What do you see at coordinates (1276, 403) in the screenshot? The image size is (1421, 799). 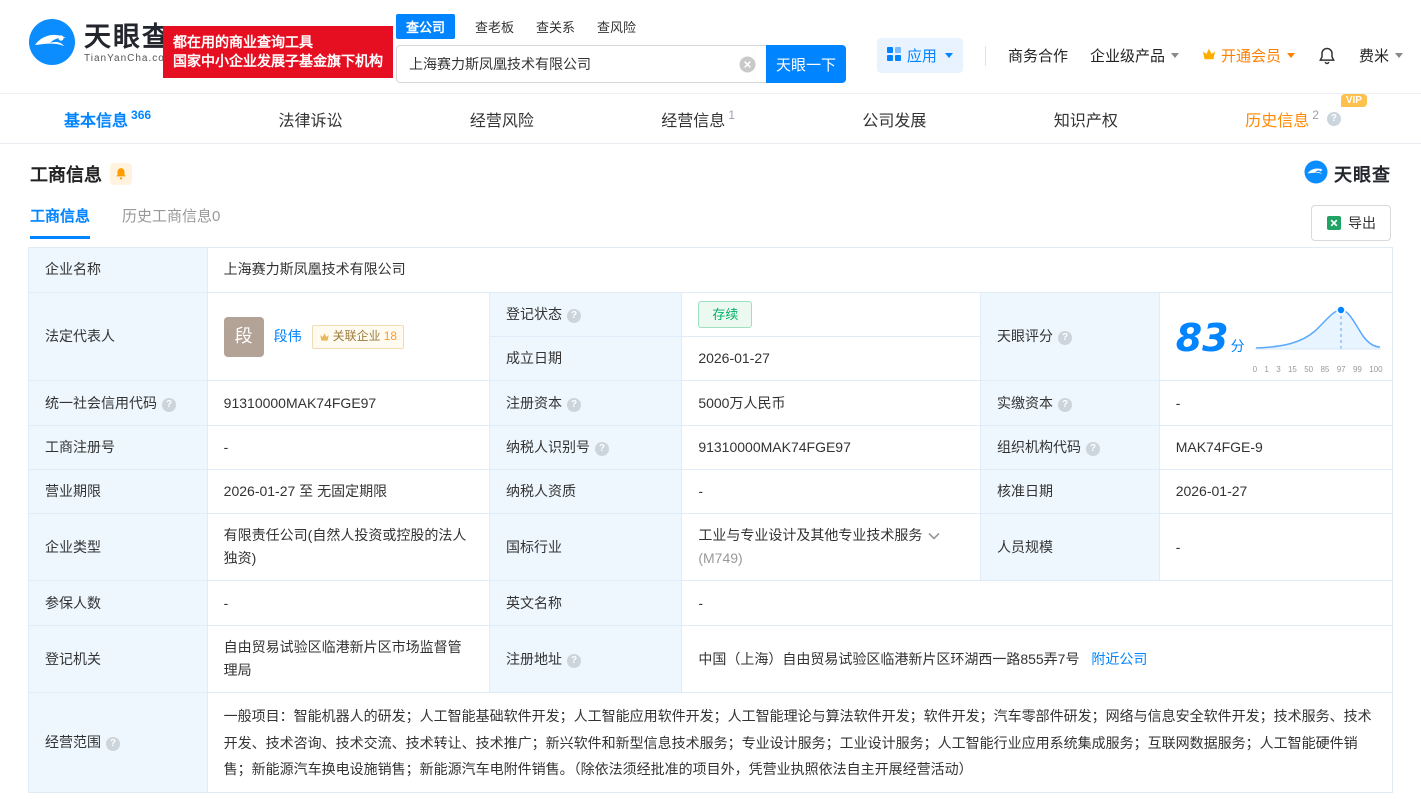 I see `field-value-paid-capital: -` at bounding box center [1276, 403].